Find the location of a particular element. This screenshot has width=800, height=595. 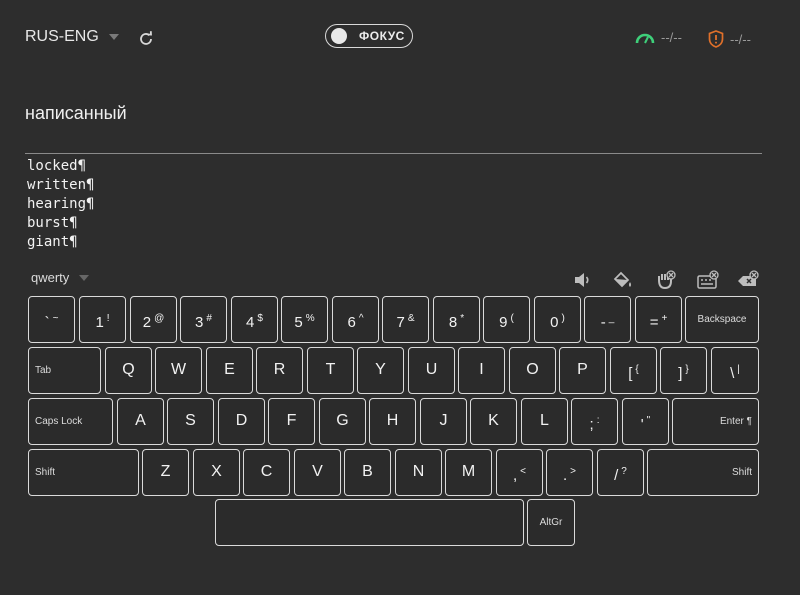

key-space is located at coordinates (369, 522).